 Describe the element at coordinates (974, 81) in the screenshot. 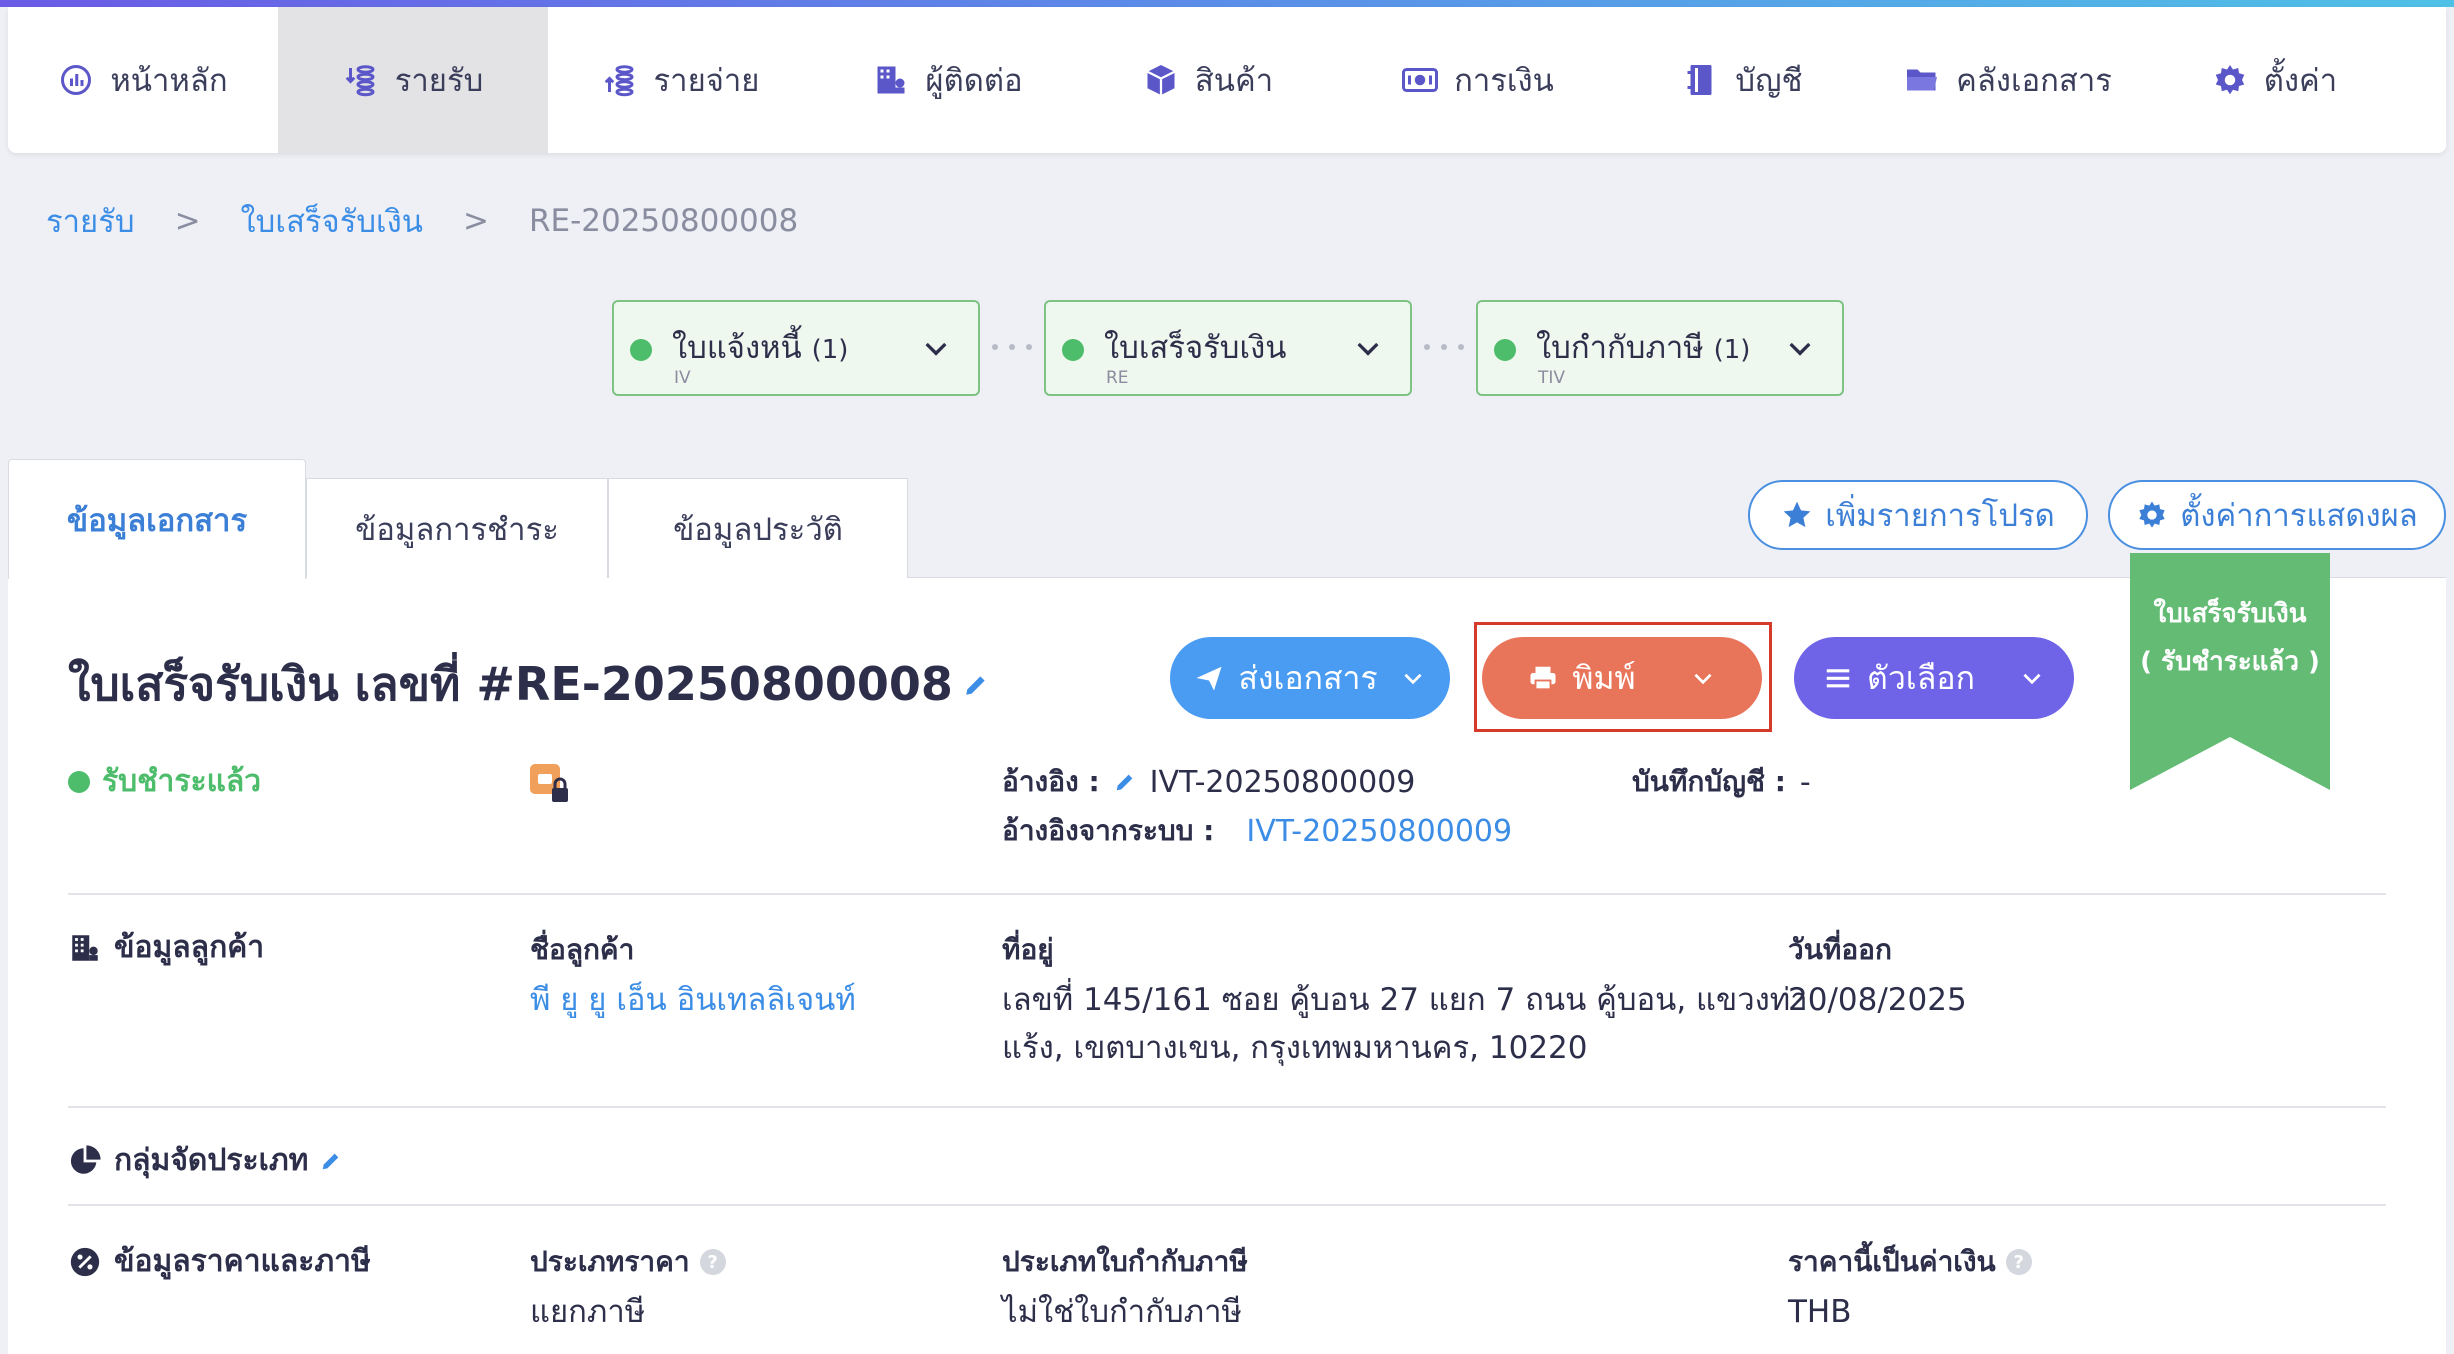

I see `nav-label-contacts: ผู้ติดต่อ` at that location.